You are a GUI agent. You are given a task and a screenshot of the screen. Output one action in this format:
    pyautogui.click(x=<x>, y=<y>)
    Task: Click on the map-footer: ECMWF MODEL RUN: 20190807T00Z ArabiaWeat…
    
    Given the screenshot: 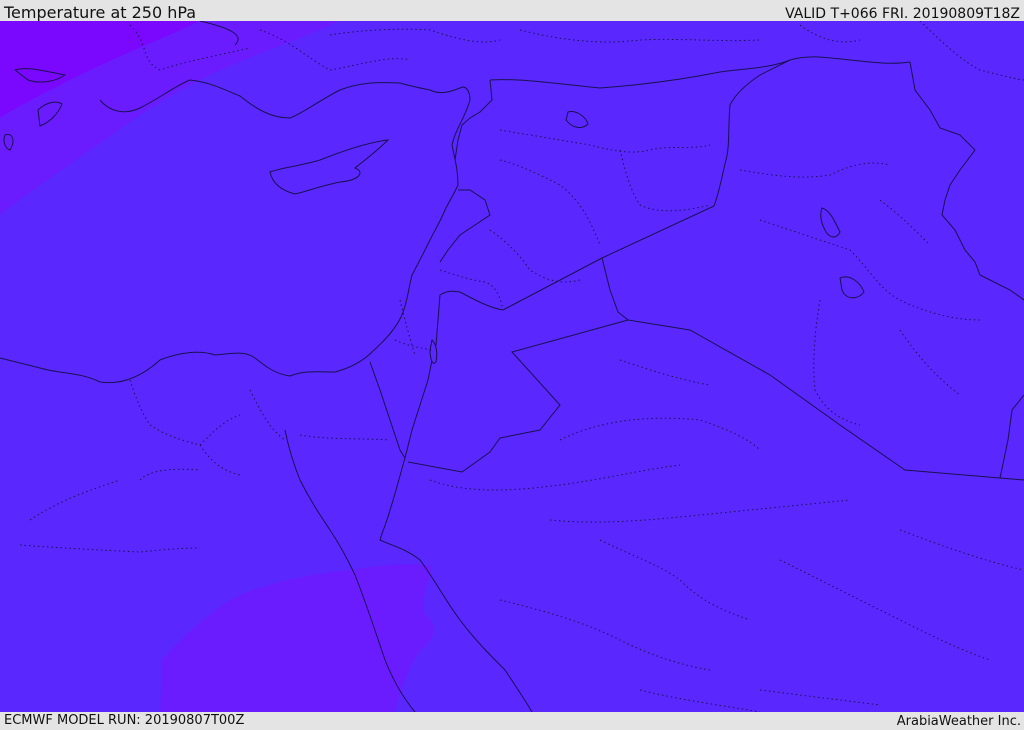 What is the action you would take?
    pyautogui.click(x=512, y=720)
    